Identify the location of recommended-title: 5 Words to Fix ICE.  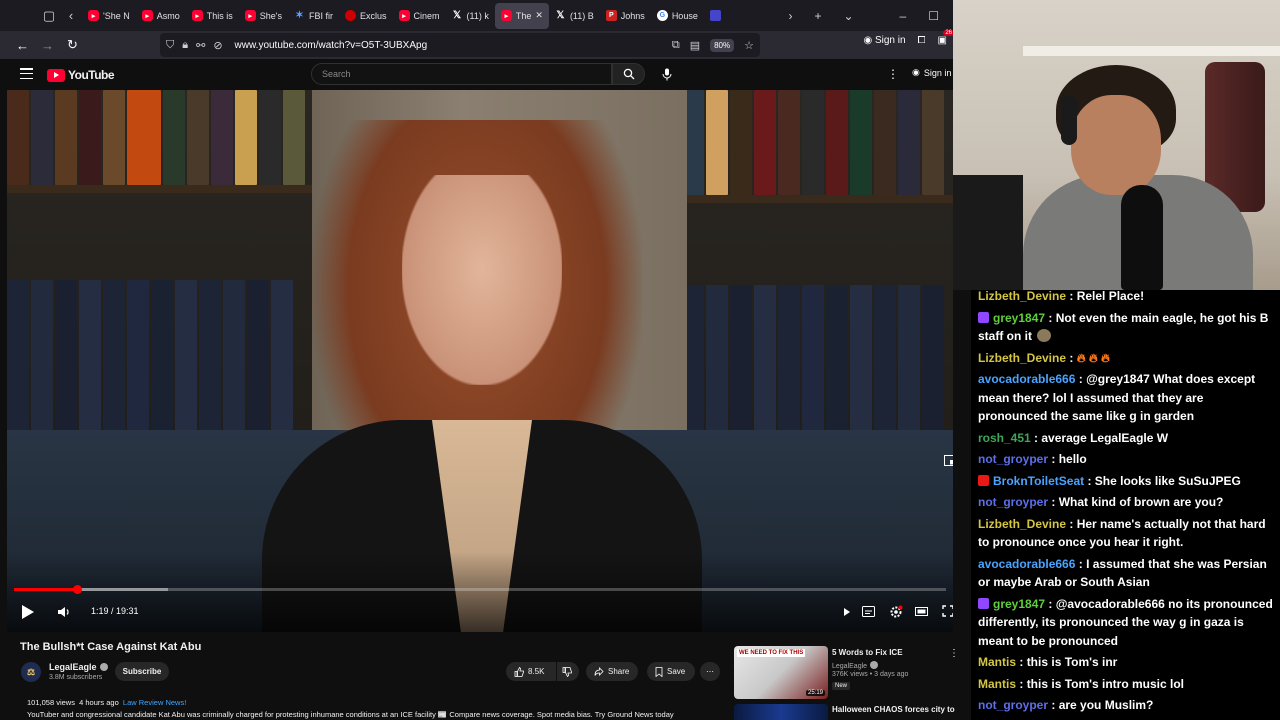
(867, 652).